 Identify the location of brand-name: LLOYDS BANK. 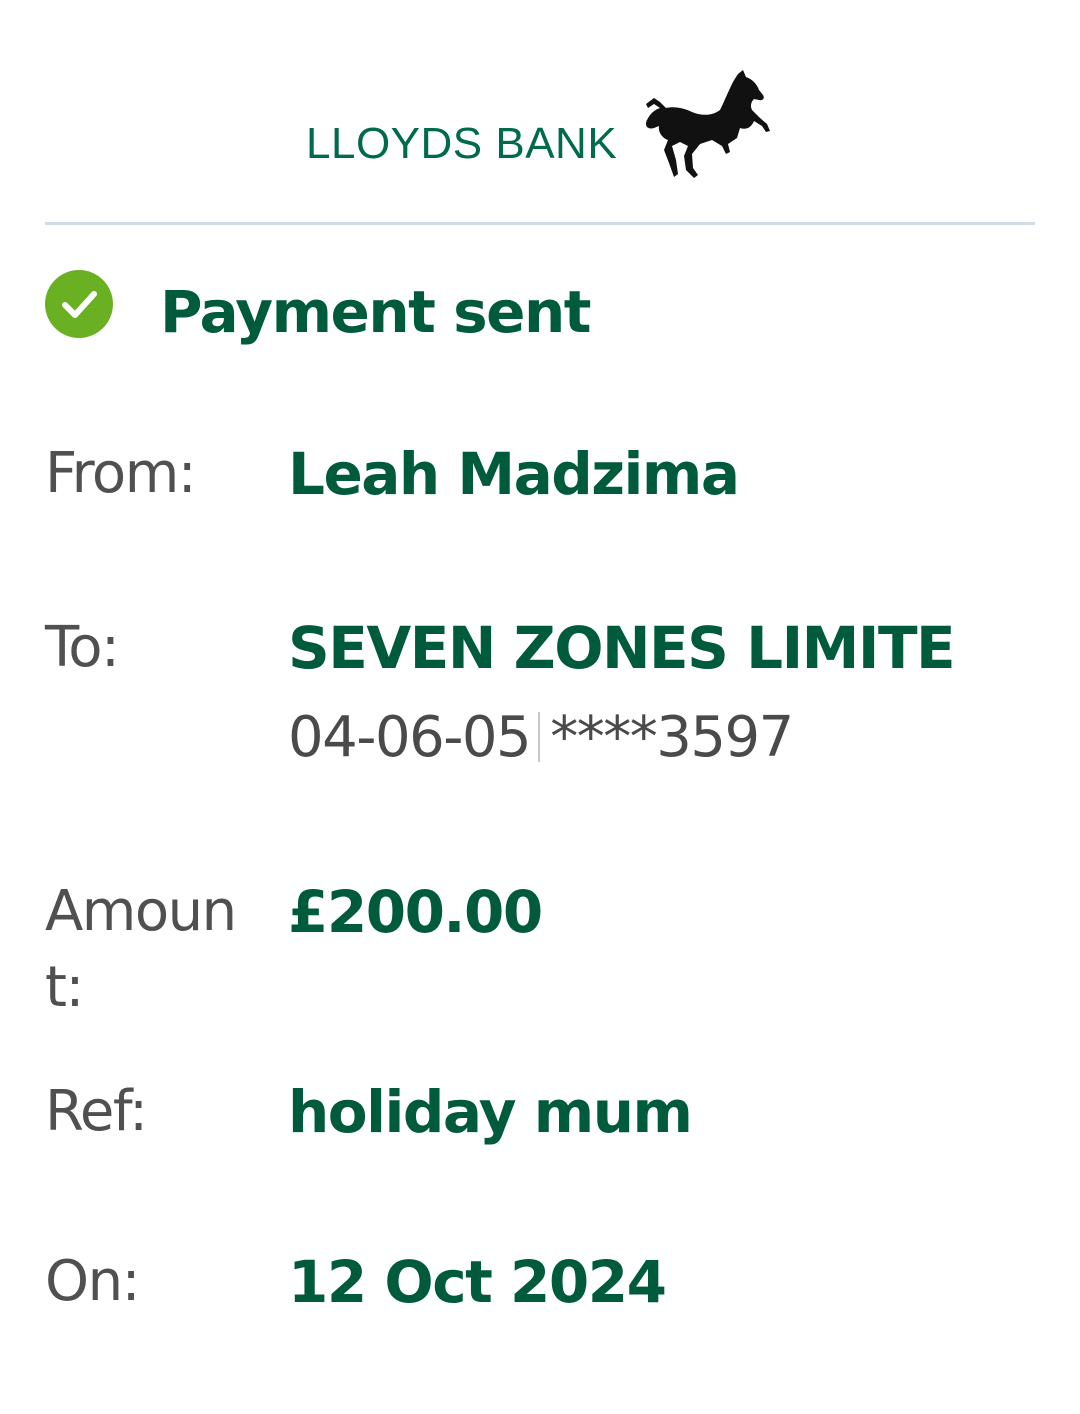
(462, 143).